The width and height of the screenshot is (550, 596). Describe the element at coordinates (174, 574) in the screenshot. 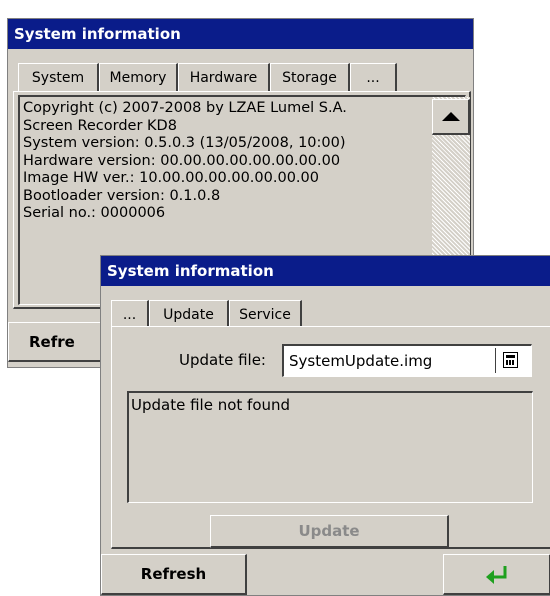

I see `refresh-button: Refresh` at that location.